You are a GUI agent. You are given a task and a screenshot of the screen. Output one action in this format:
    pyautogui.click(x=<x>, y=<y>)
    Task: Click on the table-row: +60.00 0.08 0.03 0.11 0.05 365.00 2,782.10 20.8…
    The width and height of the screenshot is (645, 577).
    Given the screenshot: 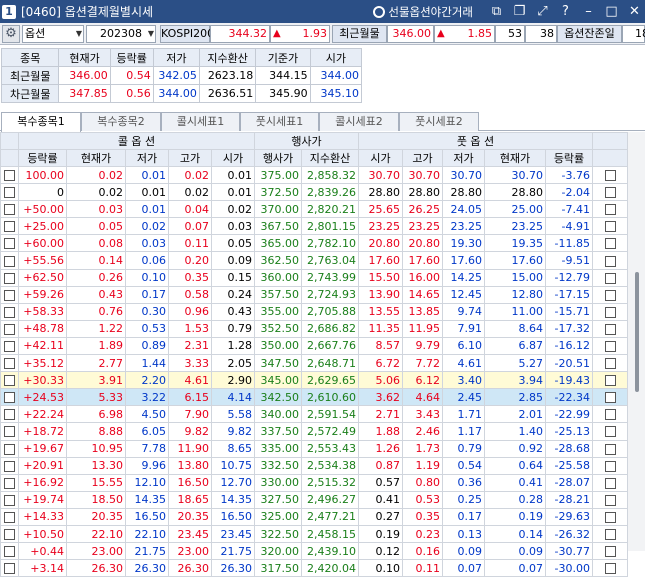 What is the action you would take?
    pyautogui.click(x=314, y=243)
    